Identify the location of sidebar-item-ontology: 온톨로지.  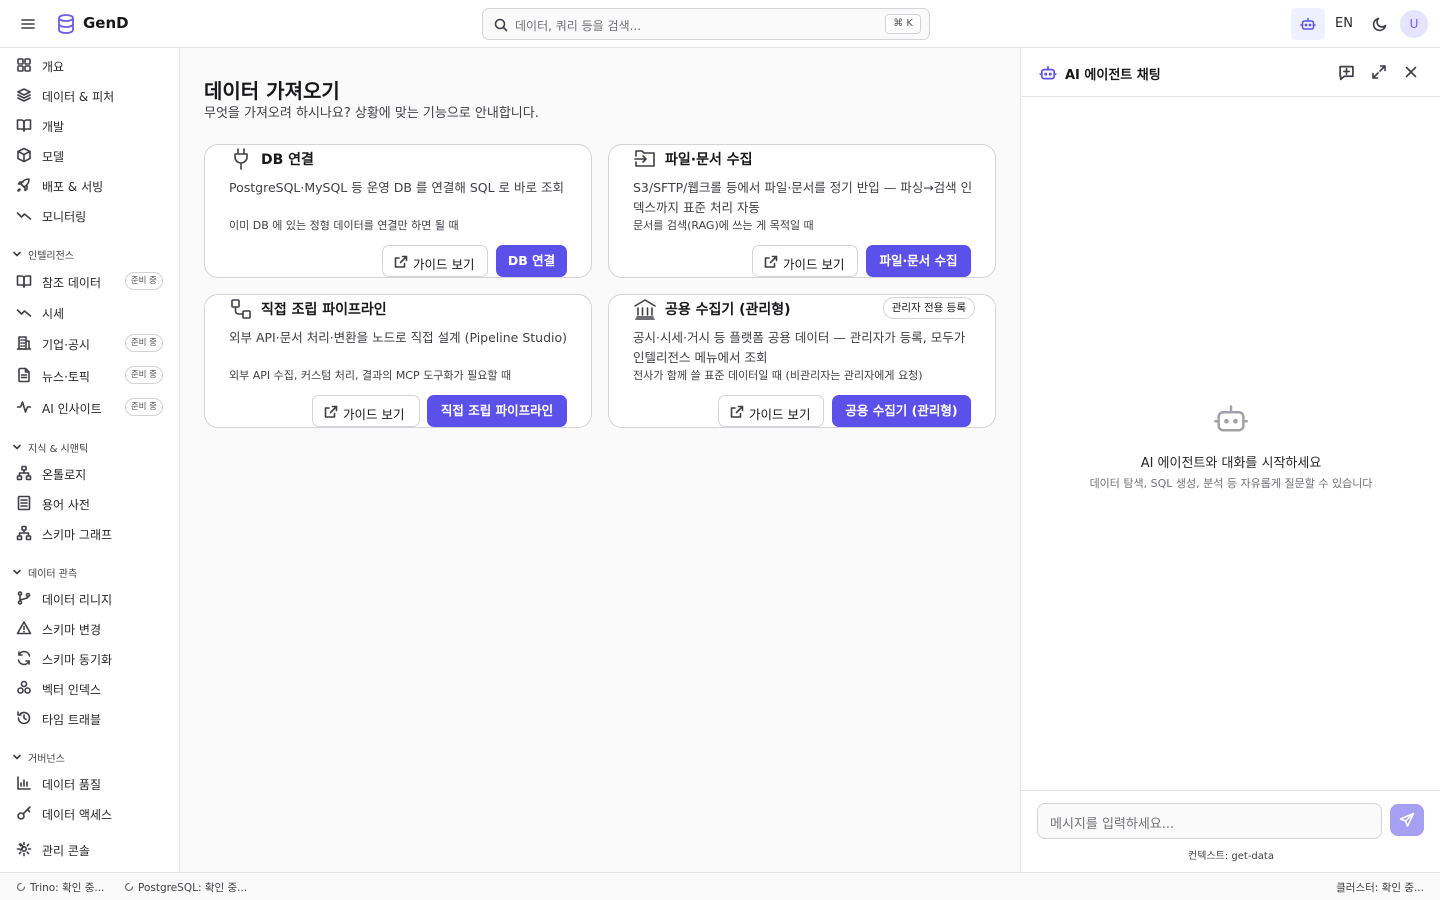
(89, 473).